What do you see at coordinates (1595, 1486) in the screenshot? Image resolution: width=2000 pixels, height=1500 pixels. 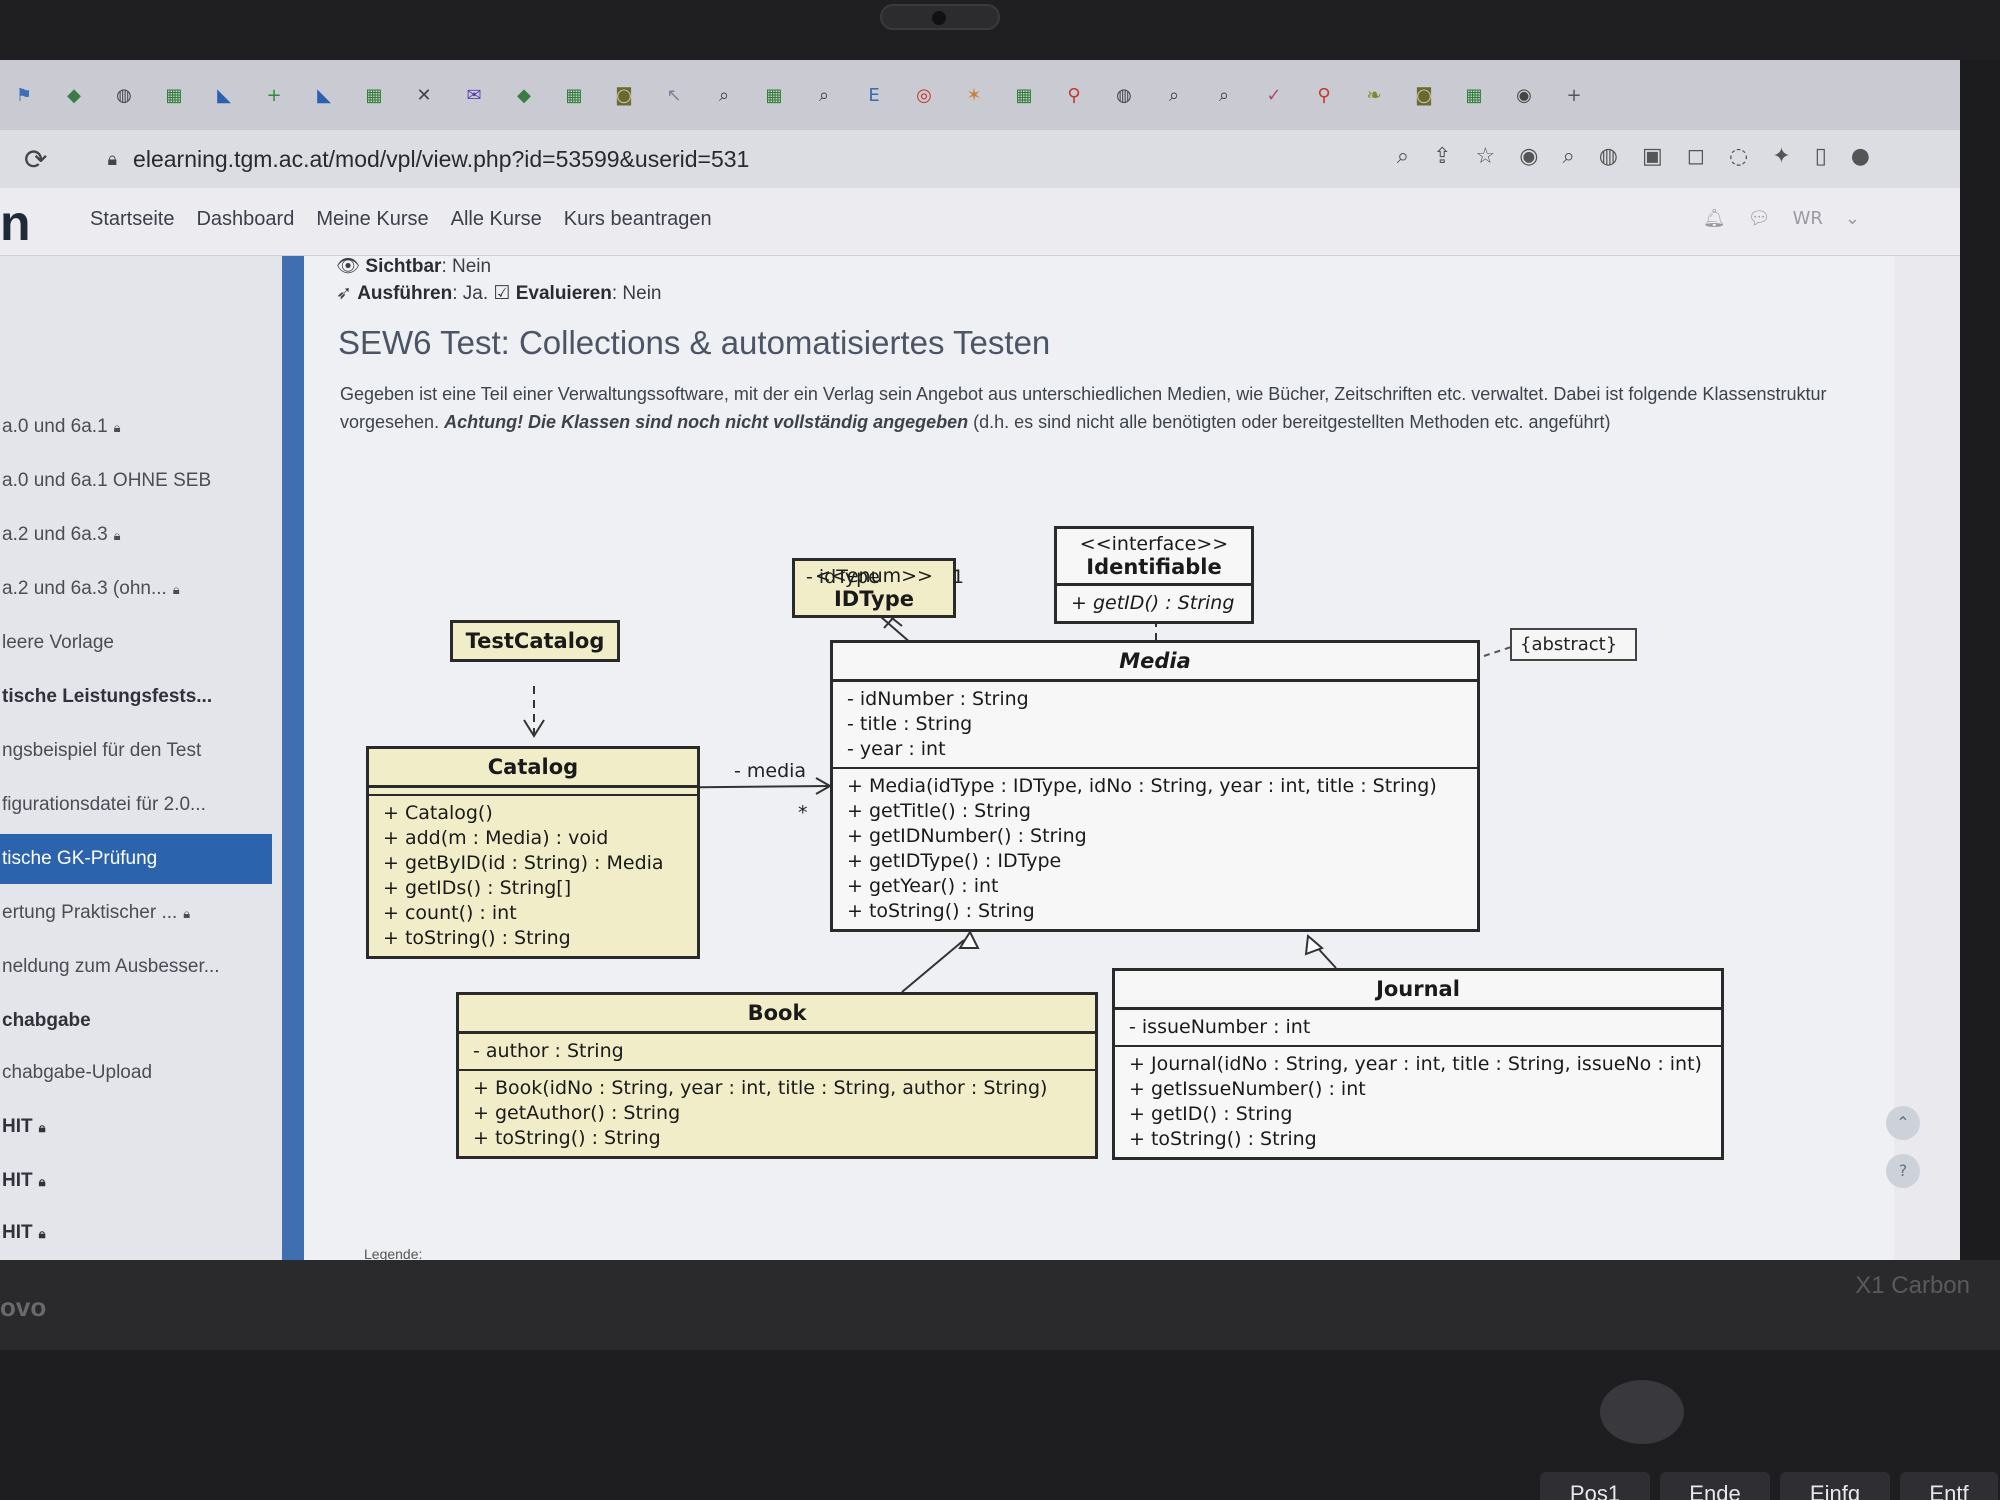 I see `key-pos1: Pos1` at bounding box center [1595, 1486].